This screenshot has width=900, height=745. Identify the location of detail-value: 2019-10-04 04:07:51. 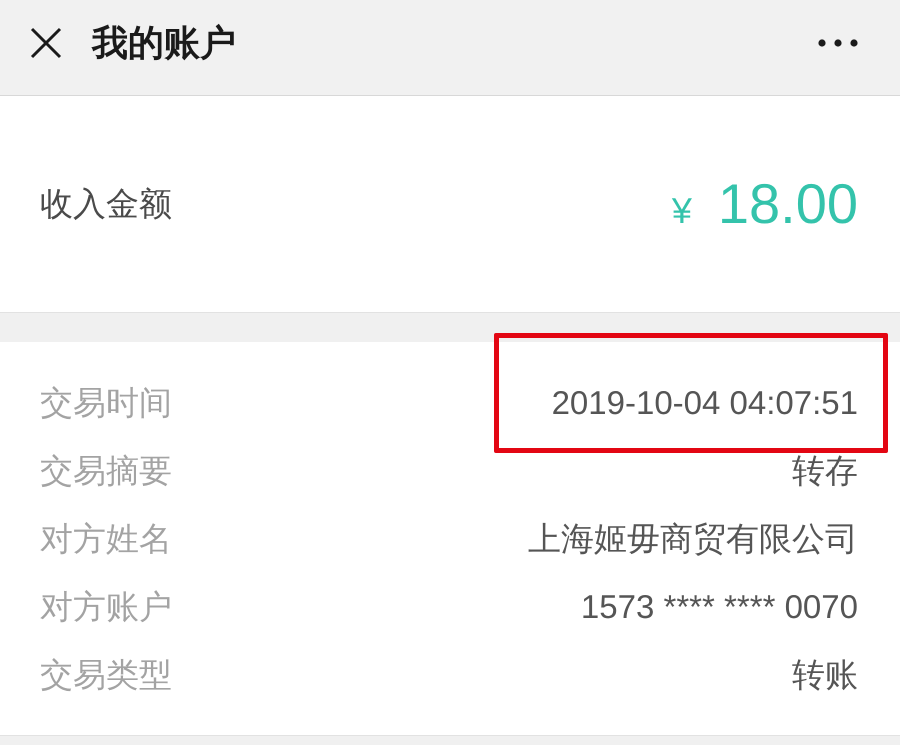
(705, 403).